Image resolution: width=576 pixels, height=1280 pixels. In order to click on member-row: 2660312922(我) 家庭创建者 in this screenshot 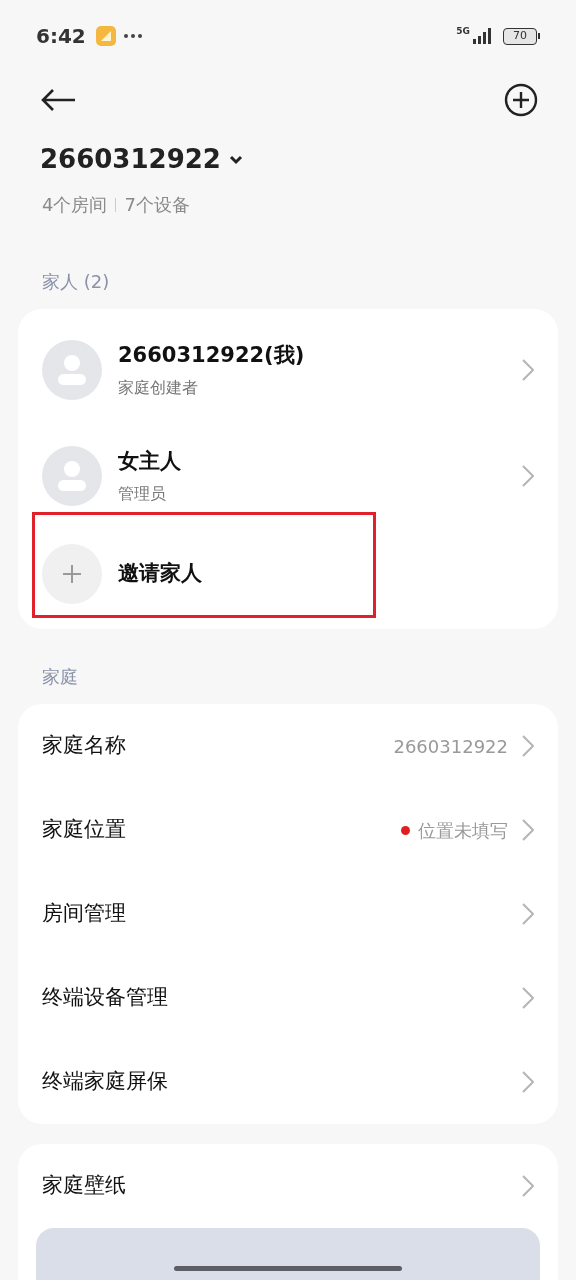, I will do `click(288, 370)`.